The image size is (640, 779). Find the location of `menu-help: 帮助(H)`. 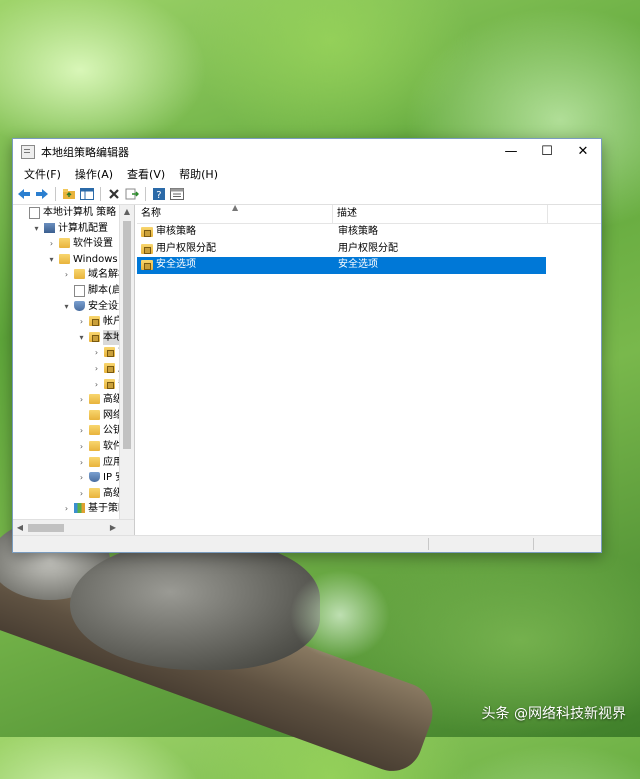

menu-help: 帮助(H) is located at coordinates (198, 174).